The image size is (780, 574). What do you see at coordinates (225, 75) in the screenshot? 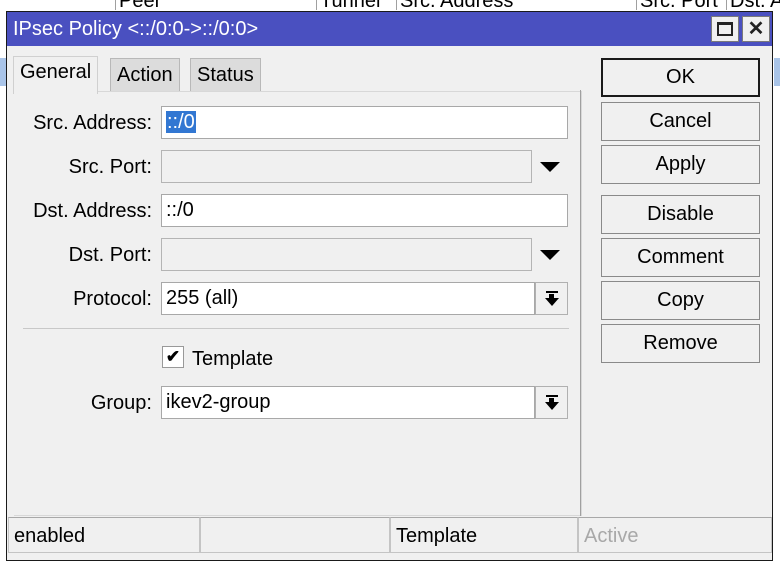
I see `tab-status: Status` at bounding box center [225, 75].